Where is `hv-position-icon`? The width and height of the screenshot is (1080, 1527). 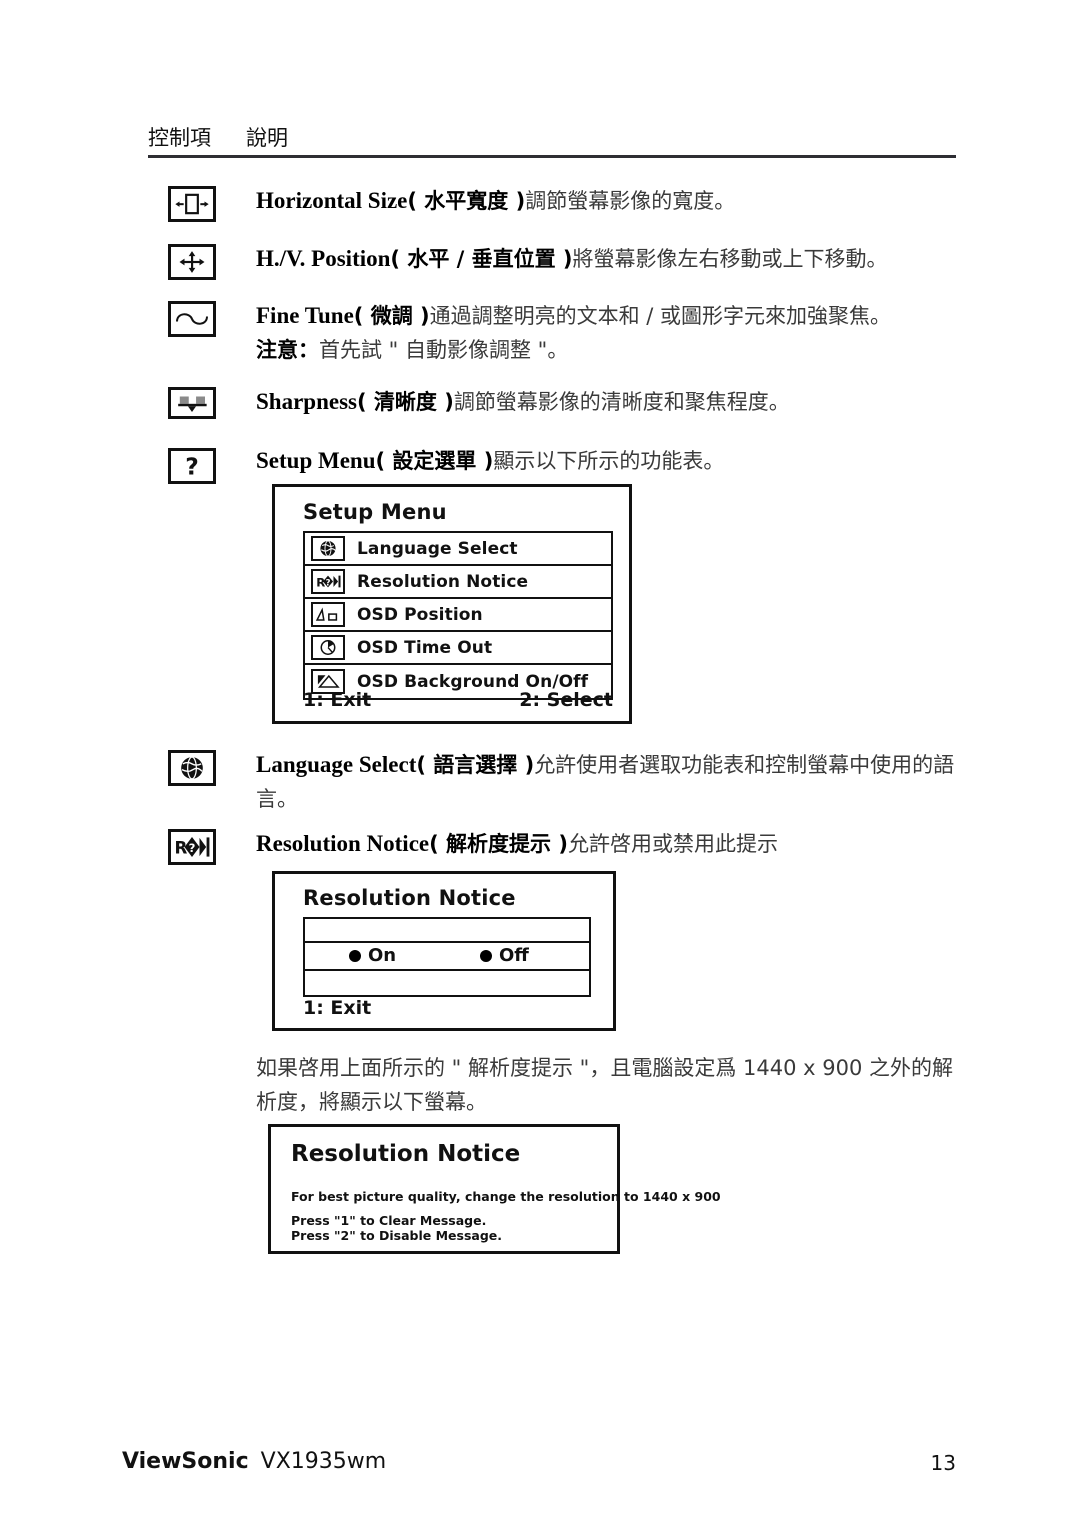 hv-position-icon is located at coordinates (192, 262).